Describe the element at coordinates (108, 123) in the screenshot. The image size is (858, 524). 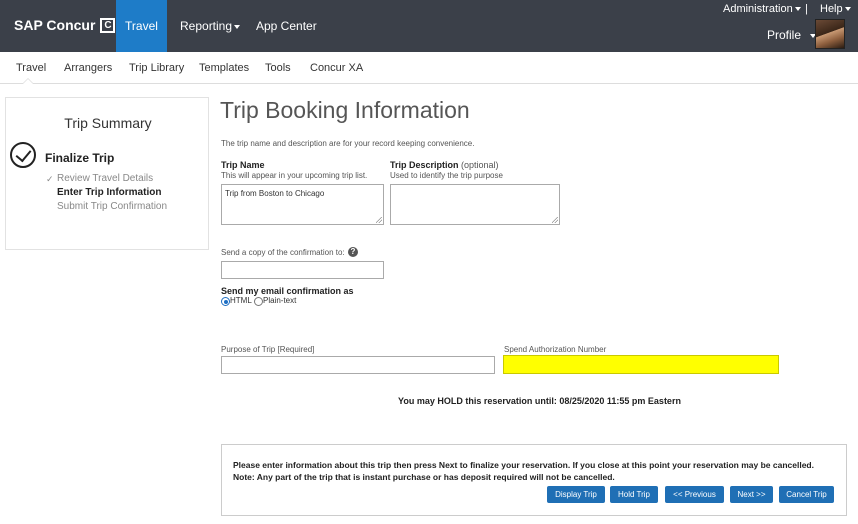
I see `trip-summary-title: Trip Summary` at that location.